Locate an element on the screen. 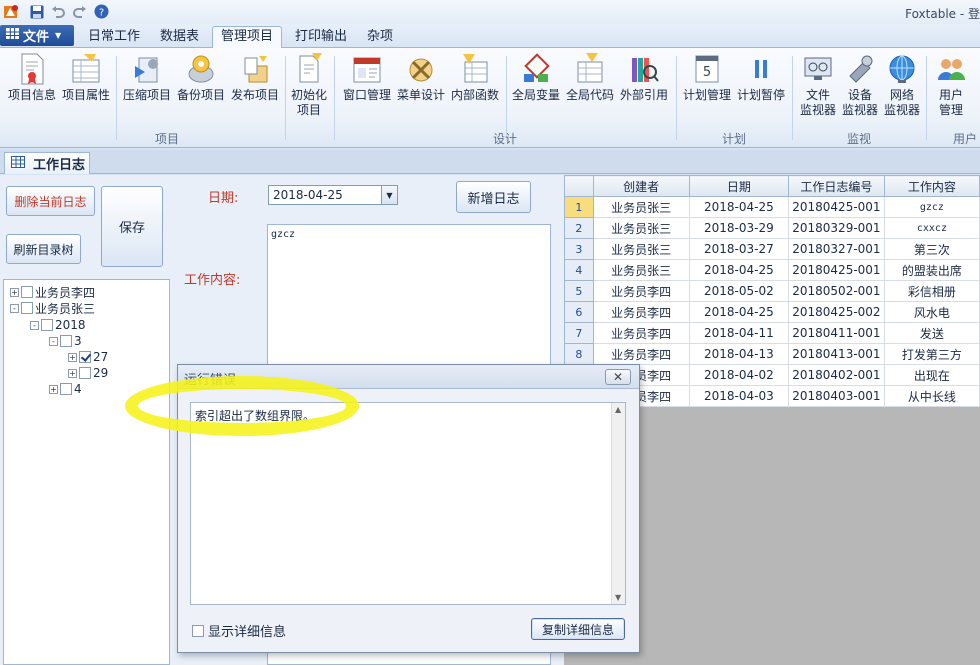  row-number: 6 is located at coordinates (579, 312).